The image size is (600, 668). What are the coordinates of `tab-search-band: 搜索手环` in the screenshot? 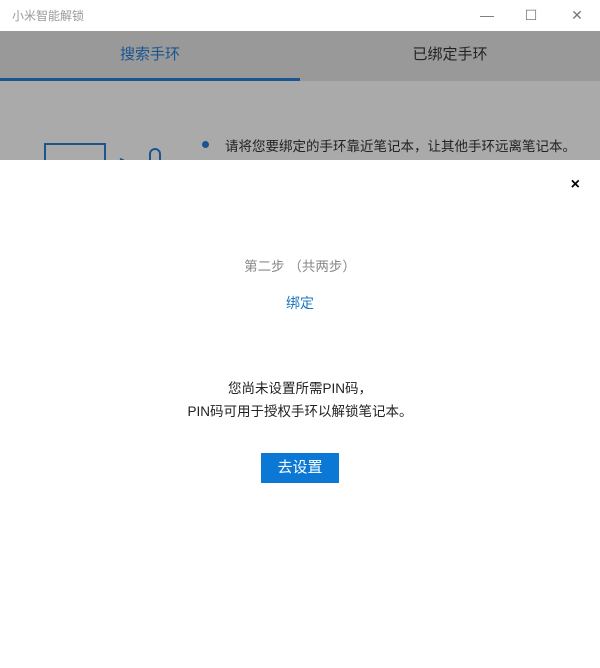 It's located at (150, 56).